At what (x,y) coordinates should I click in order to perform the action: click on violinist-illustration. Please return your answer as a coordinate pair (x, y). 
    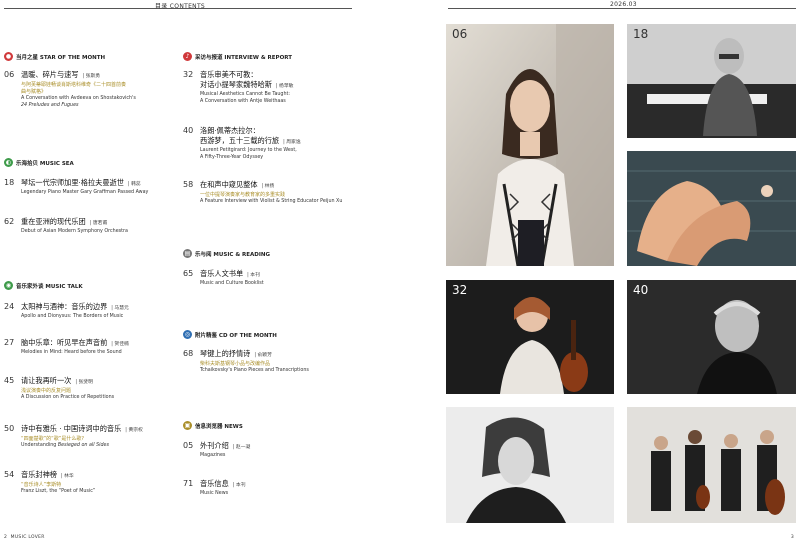
    Looking at the image, I should click on (530, 337).